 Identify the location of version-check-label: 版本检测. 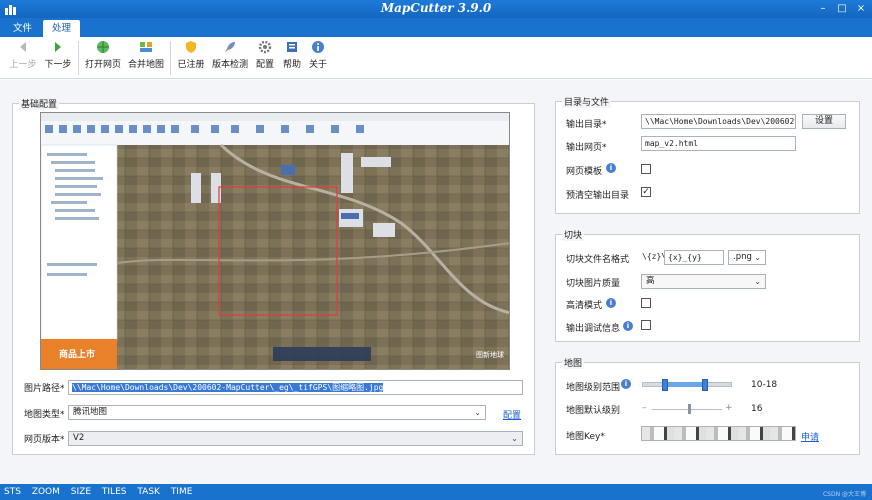
(229, 65).